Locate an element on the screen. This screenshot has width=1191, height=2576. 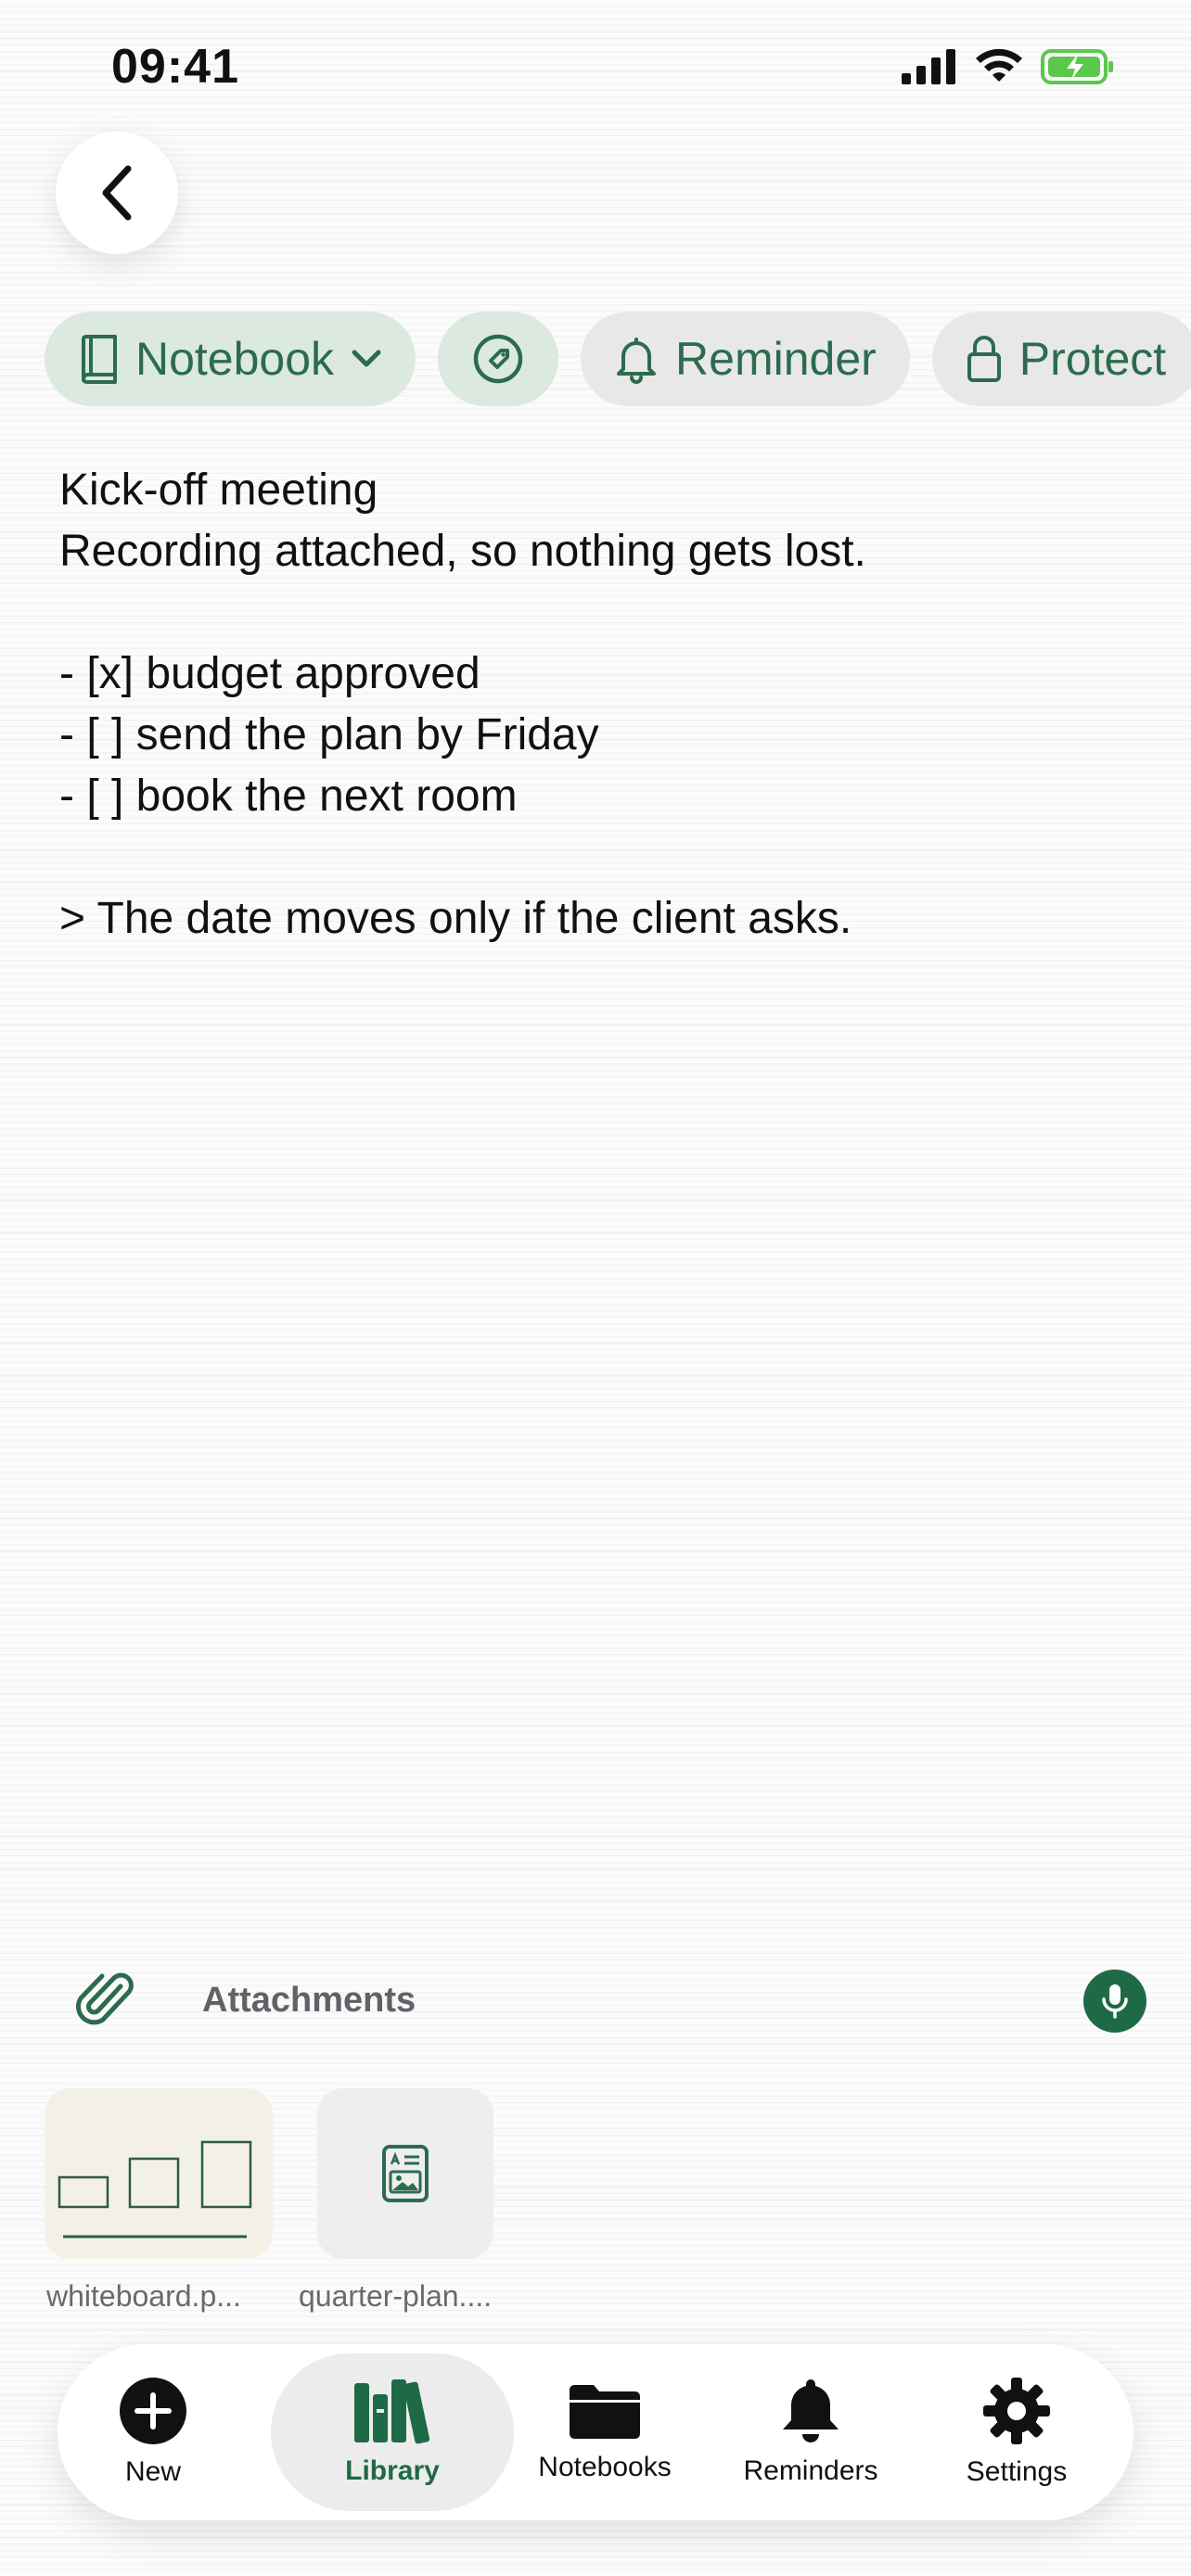
plus-circle-icon is located at coordinates (153, 2411).